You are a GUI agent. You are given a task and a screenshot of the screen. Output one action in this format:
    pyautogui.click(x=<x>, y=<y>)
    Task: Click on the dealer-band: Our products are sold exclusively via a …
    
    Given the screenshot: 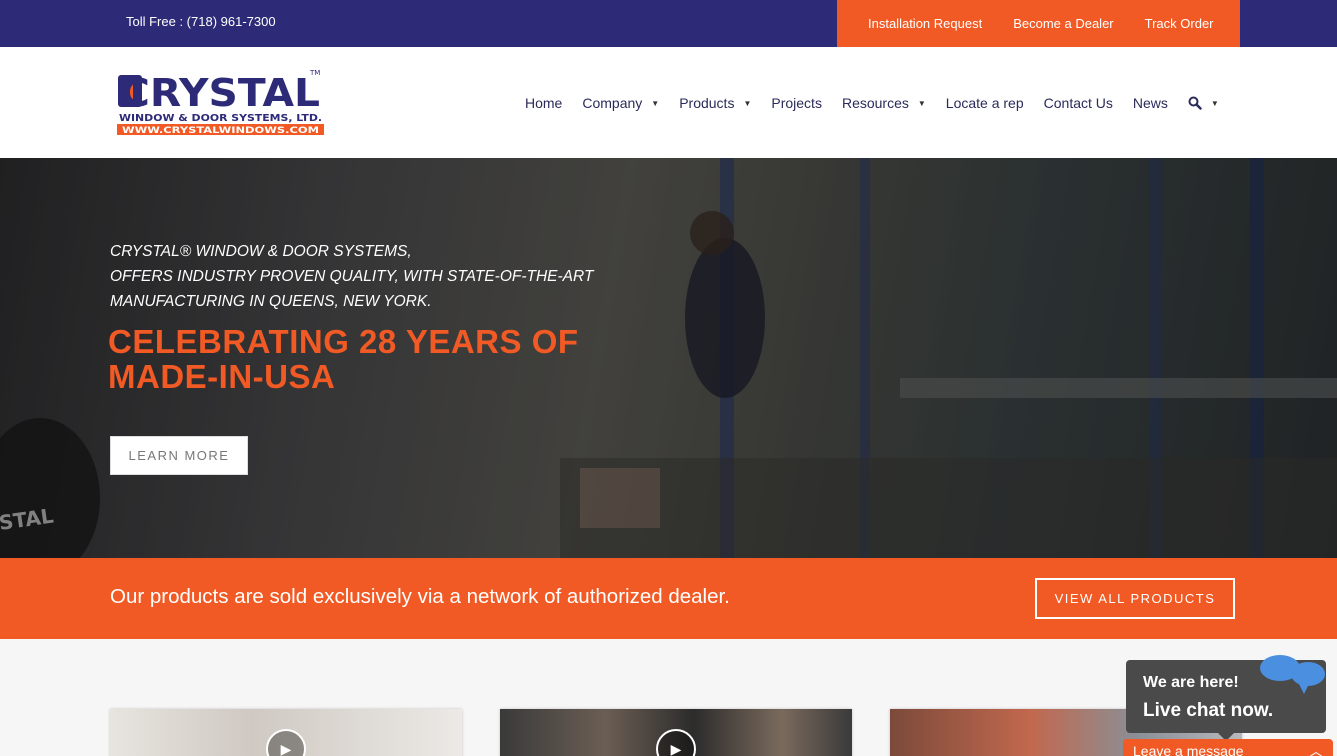 What is the action you would take?
    pyautogui.click(x=668, y=598)
    